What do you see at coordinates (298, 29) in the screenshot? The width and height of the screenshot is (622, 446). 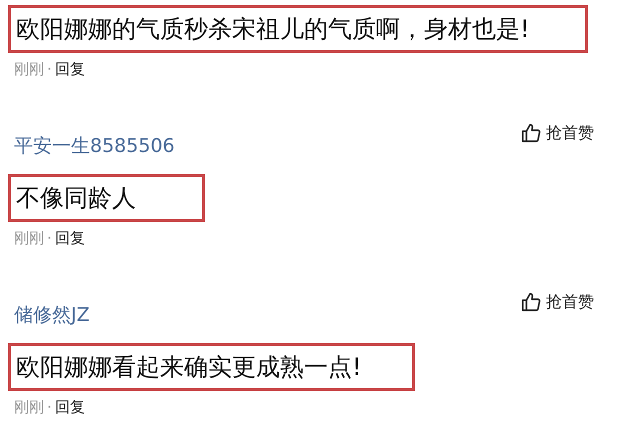 I see `comment-text: 欧阳娜娜的气质秒杀宋祖儿的气质啊，身材也是!` at bounding box center [298, 29].